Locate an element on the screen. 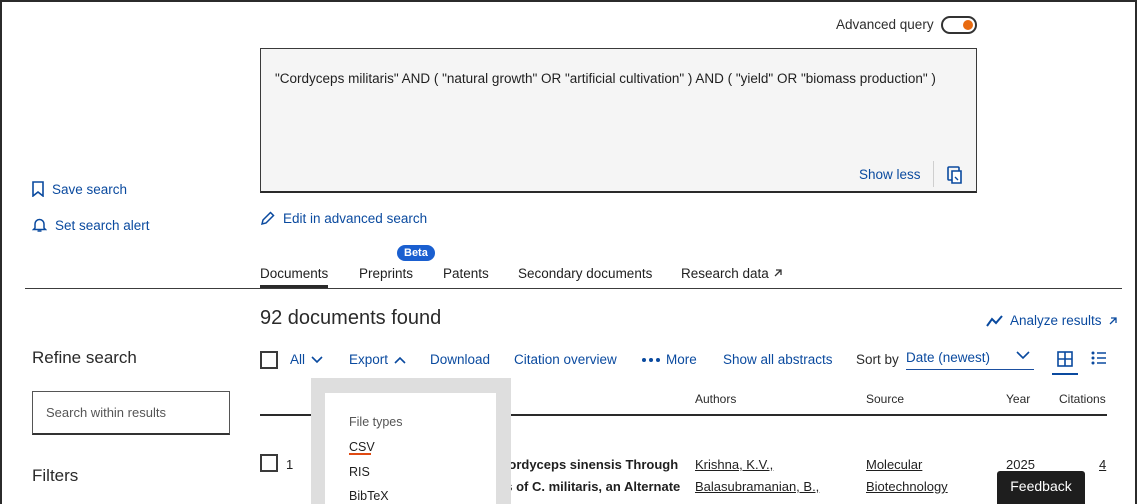  filters-heading: Filters is located at coordinates (55, 475).